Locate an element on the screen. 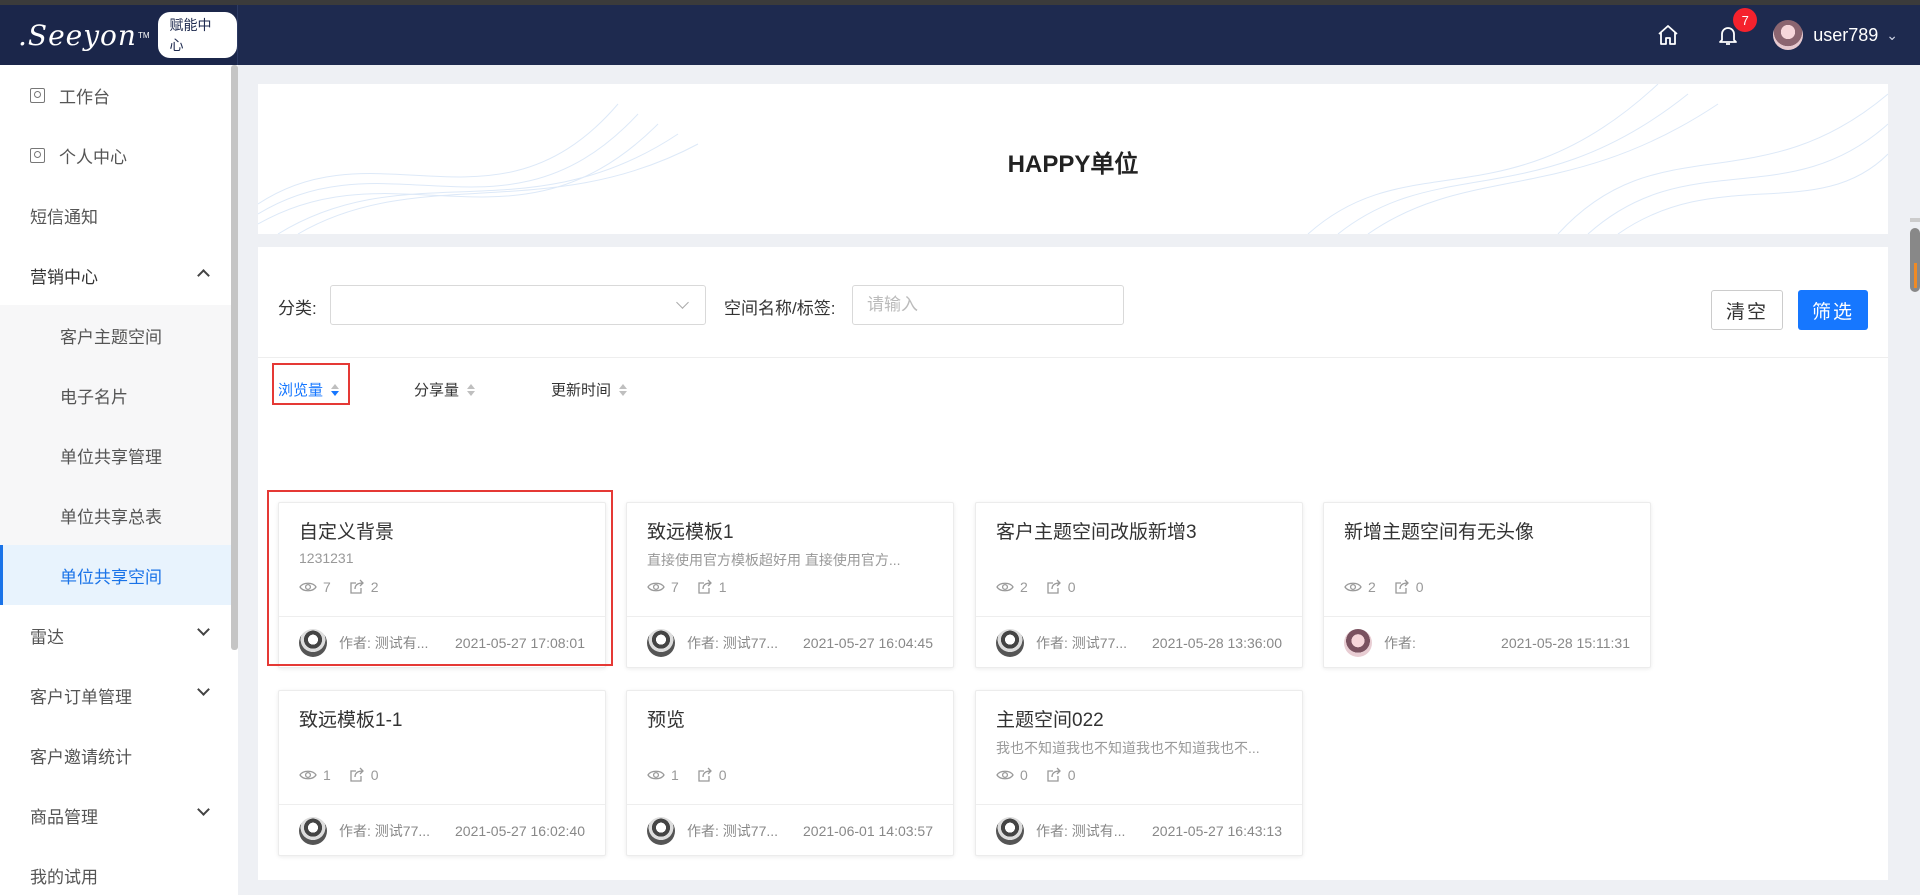 The image size is (1920, 895). sidebar-item-personal-center: 个人中心 is located at coordinates (119, 155).